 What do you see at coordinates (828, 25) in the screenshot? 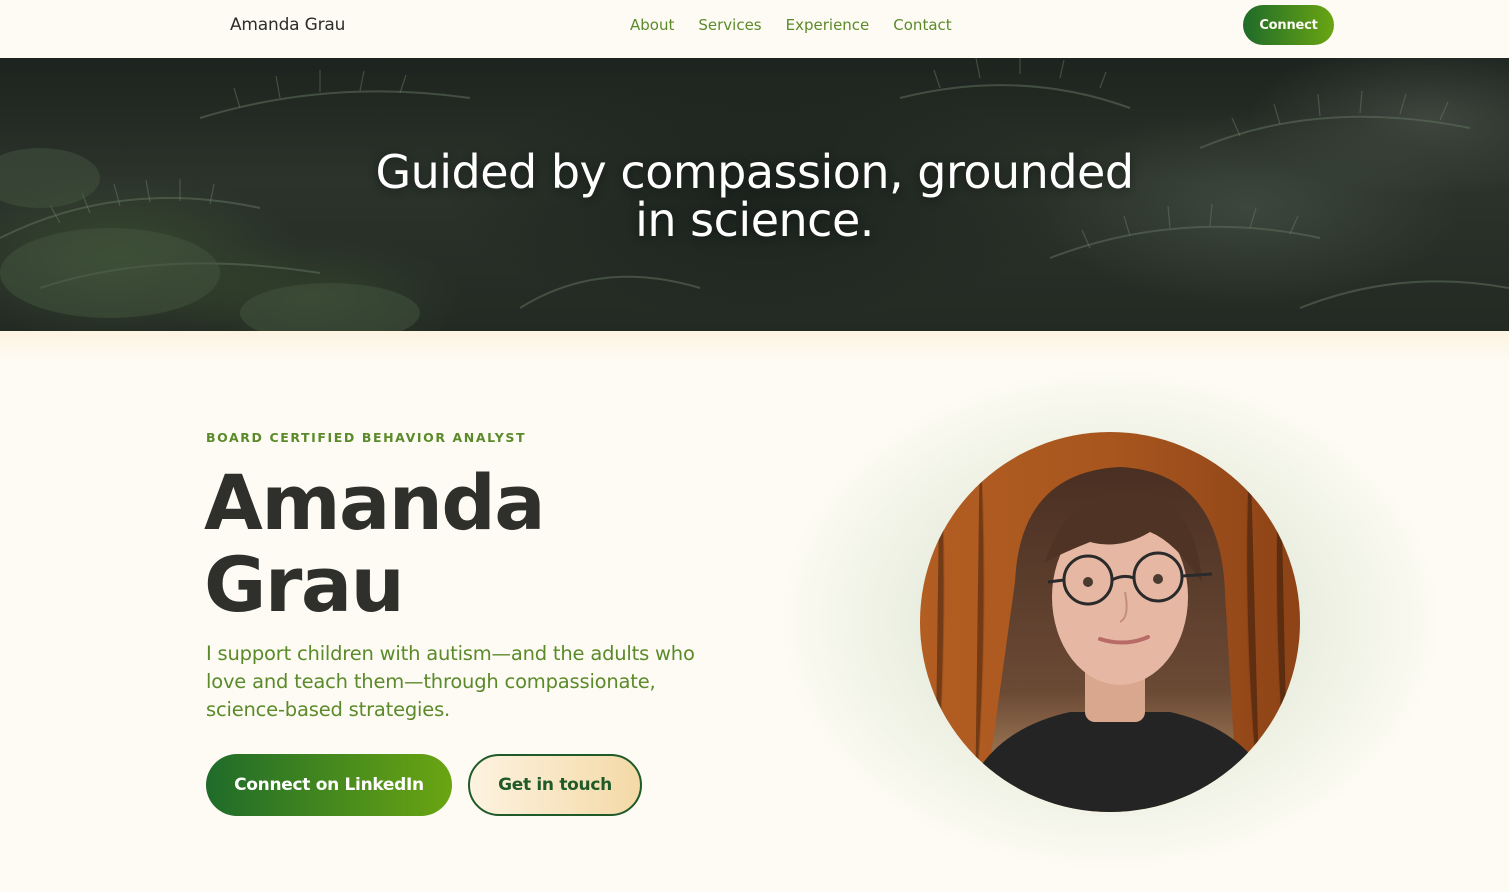
I see `nav-link-experience: Experience` at bounding box center [828, 25].